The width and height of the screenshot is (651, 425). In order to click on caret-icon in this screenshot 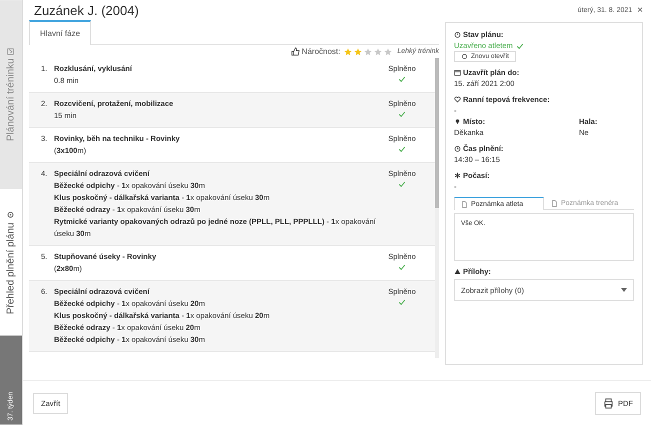, I will do `click(624, 290)`.